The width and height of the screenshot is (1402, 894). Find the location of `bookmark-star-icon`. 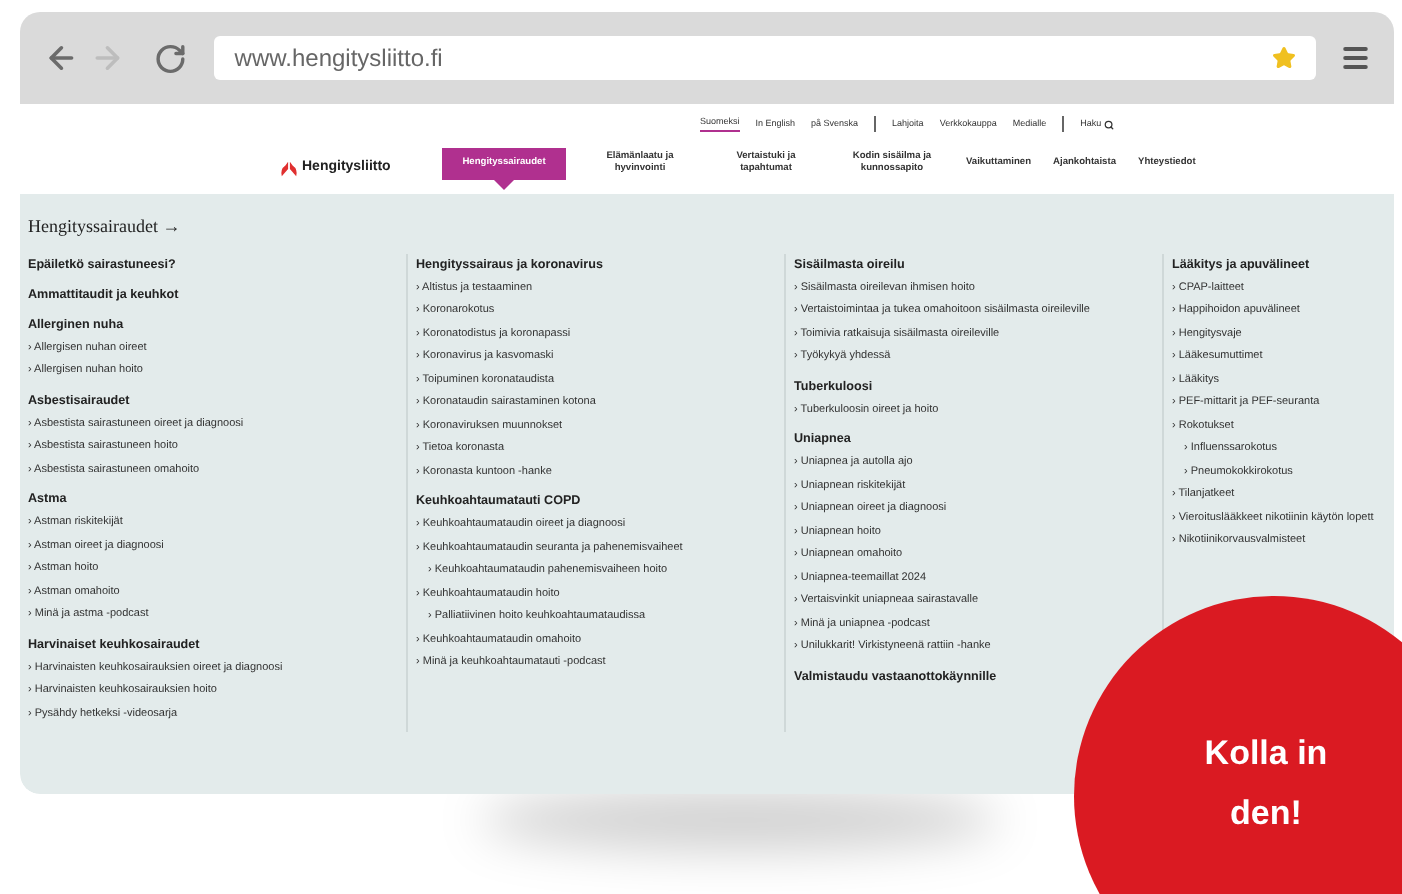

bookmark-star-icon is located at coordinates (1283, 58).